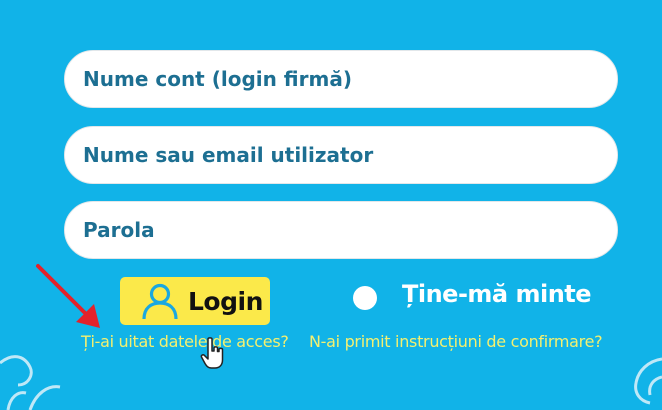 The height and width of the screenshot is (410, 662). Describe the element at coordinates (225, 301) in the screenshot. I see `login-button-label: Login` at that location.